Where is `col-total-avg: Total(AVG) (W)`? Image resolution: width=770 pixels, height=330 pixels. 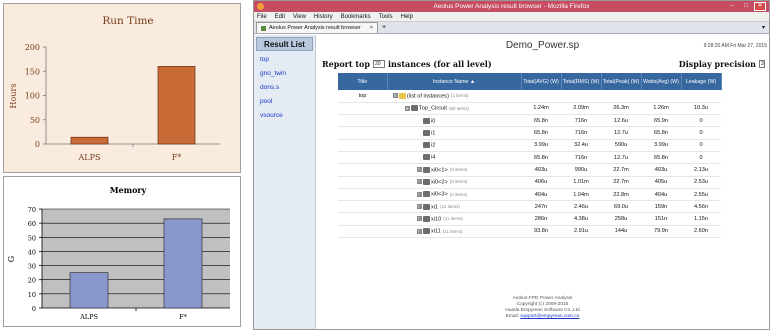 col-total-avg: Total(AVG) (W) is located at coordinates (541, 81).